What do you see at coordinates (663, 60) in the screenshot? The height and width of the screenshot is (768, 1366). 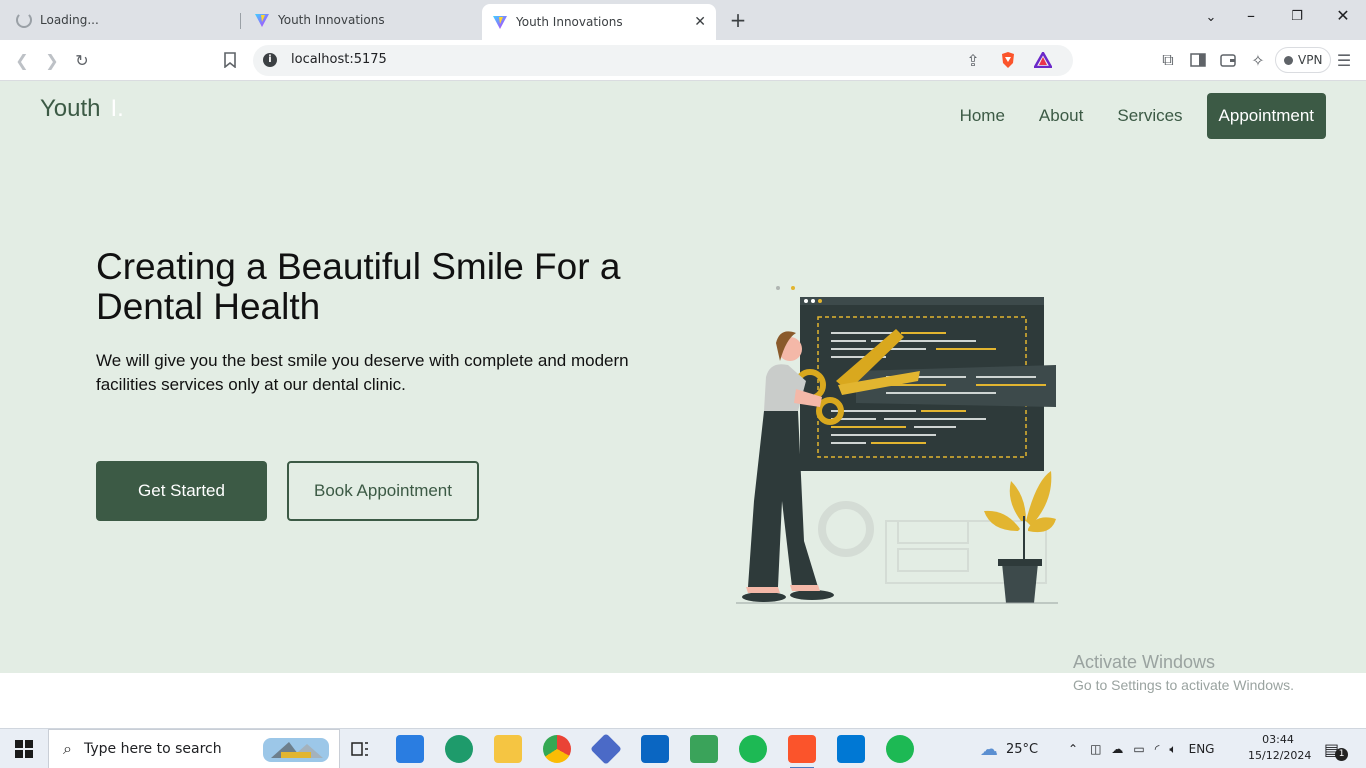 I see `address-bar: i localhost:5175 ⇪` at bounding box center [663, 60].